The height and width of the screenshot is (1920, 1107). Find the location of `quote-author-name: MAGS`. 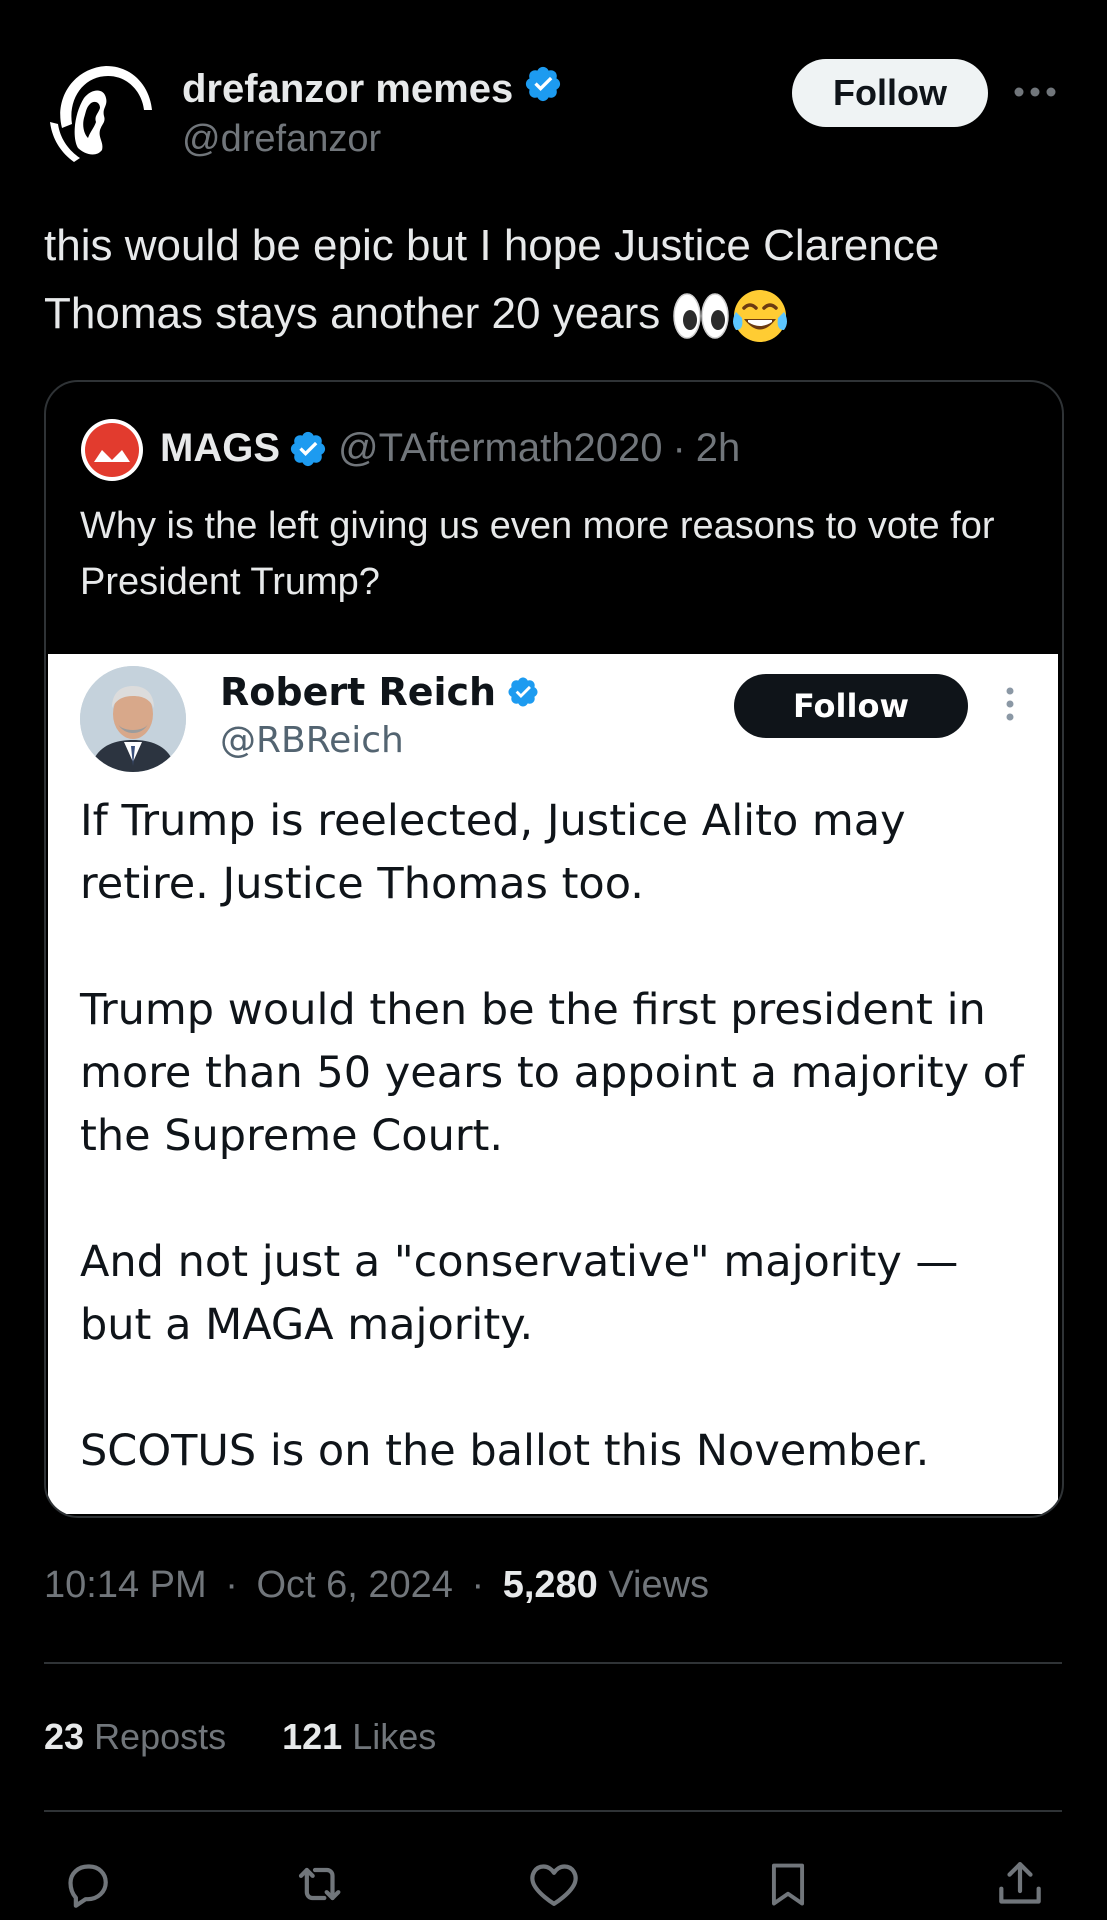

quote-author-name: MAGS is located at coordinates (220, 448).